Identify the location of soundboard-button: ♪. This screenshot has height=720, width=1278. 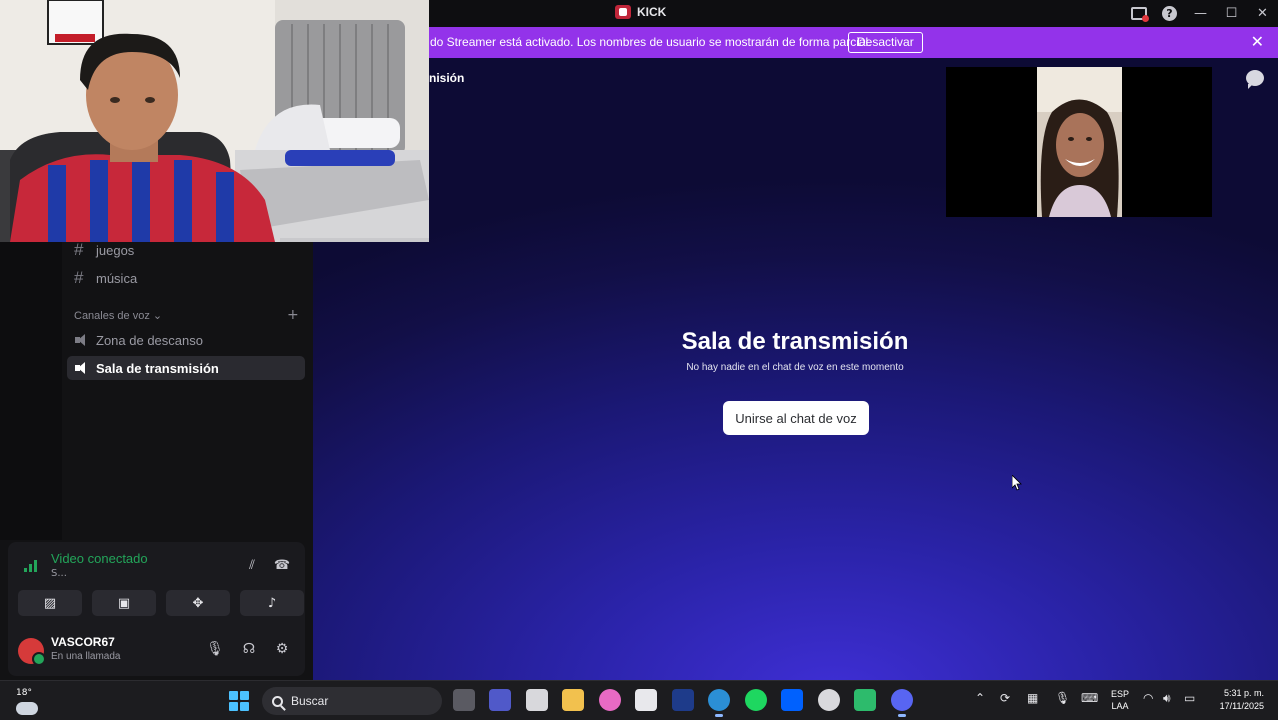
(272, 603).